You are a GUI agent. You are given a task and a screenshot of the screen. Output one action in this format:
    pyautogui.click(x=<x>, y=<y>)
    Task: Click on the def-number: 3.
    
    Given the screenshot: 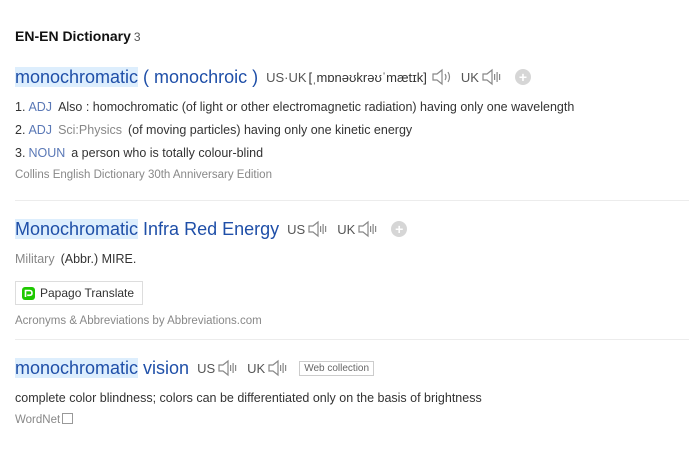 What is the action you would take?
    pyautogui.click(x=20, y=153)
    